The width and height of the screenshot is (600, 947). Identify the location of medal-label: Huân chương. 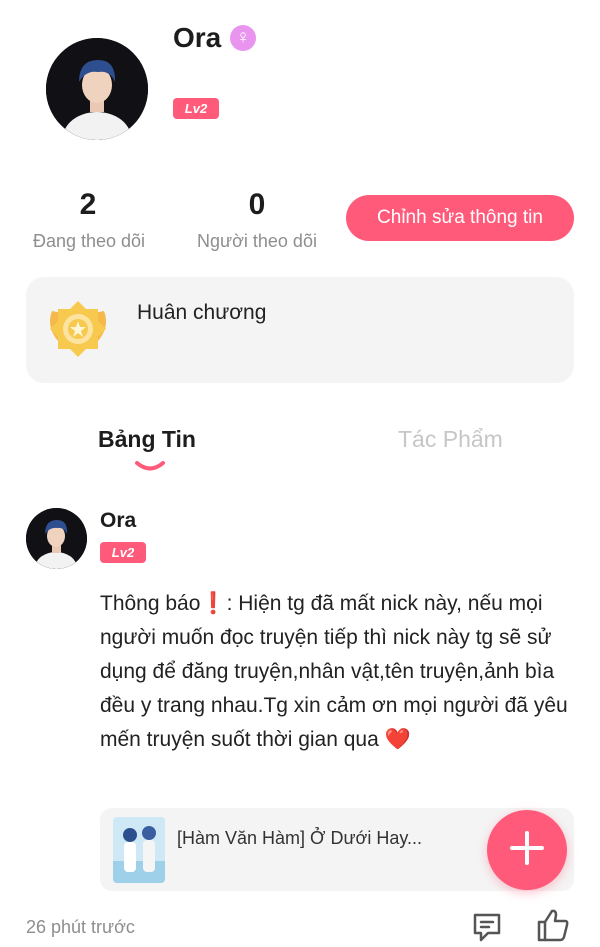
(202, 312).